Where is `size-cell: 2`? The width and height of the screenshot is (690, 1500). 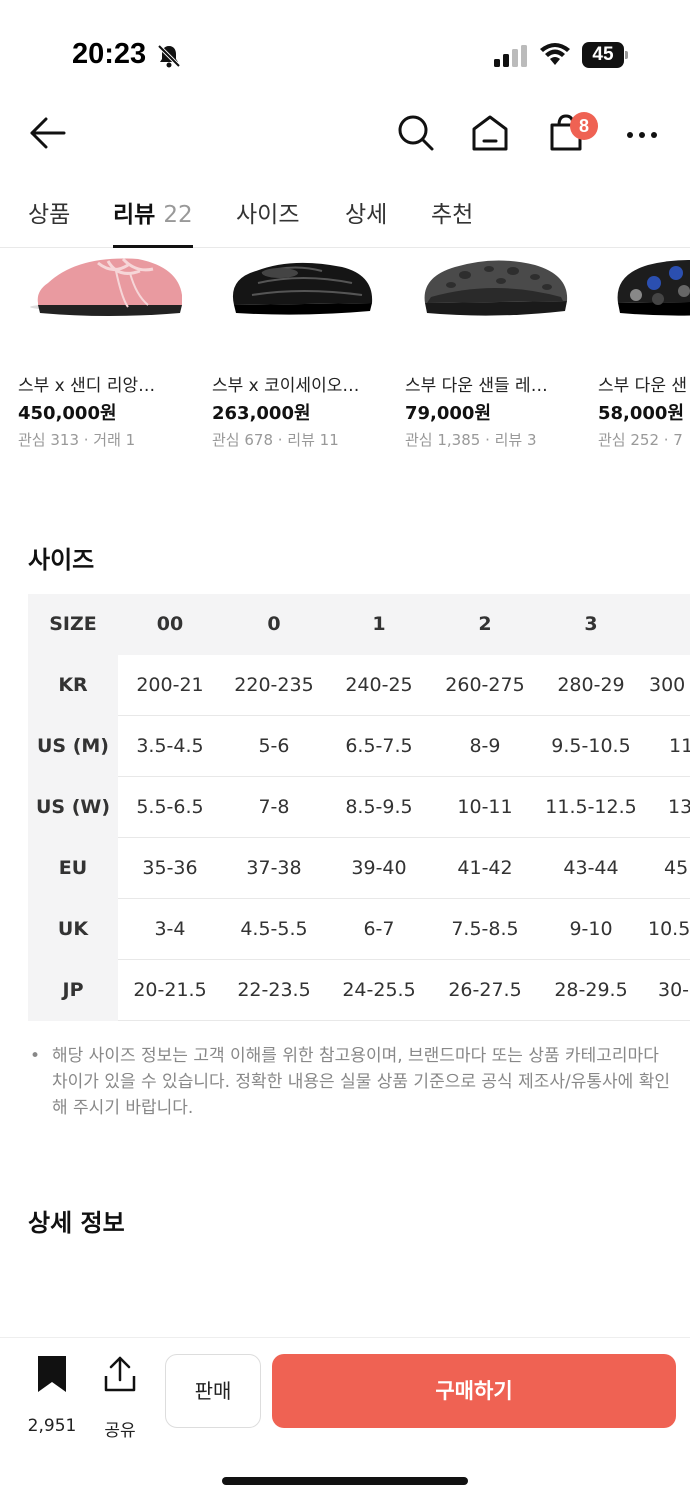
size-cell: 2 is located at coordinates (485, 624).